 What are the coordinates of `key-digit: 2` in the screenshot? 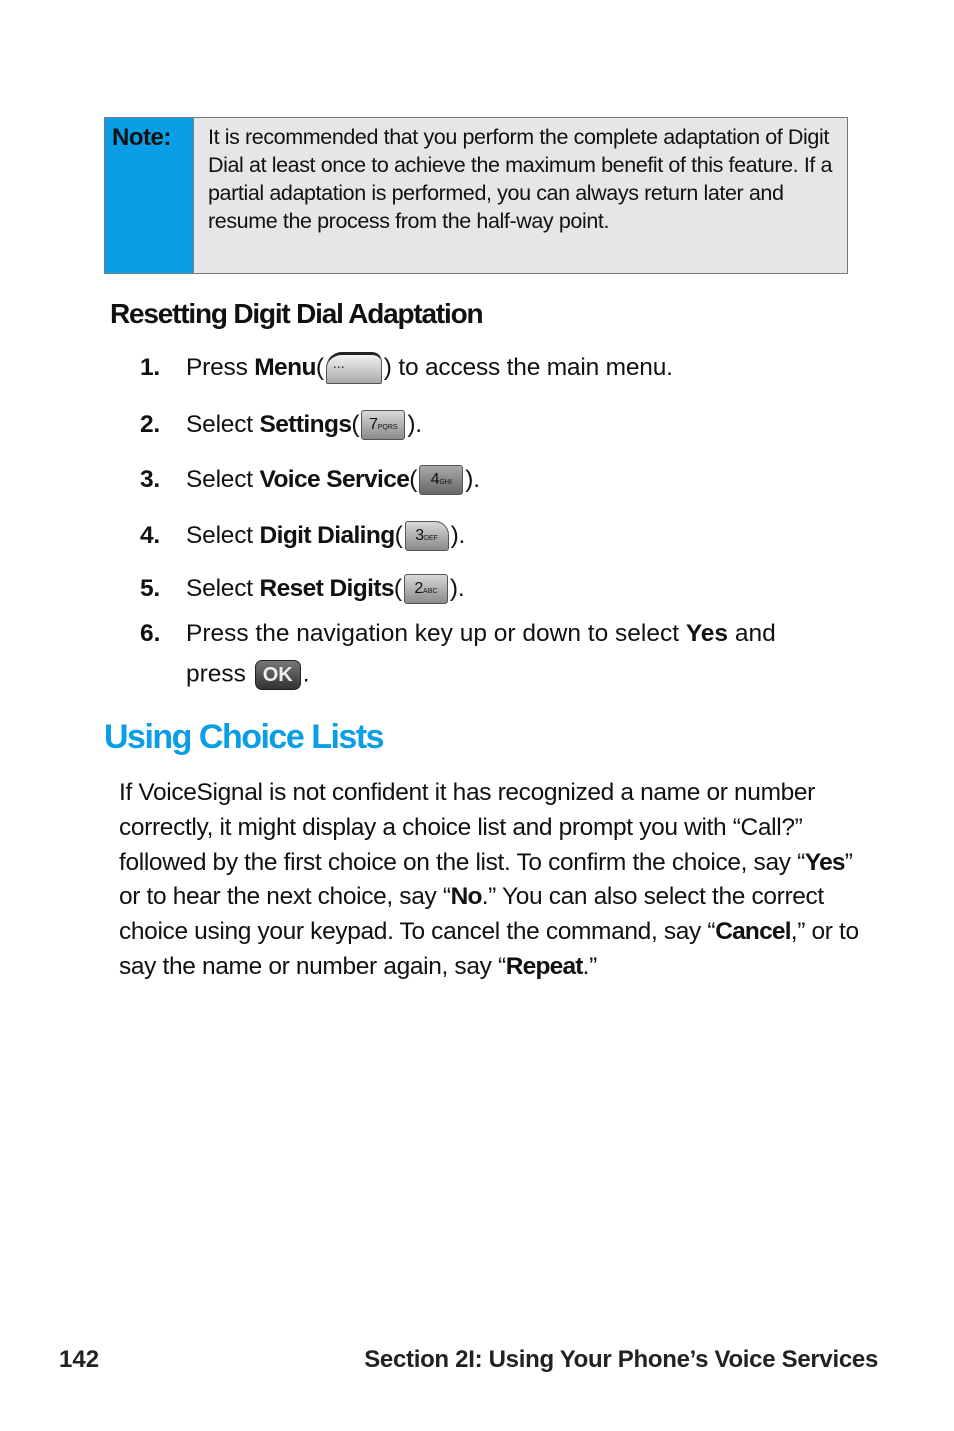 It's located at (419, 588).